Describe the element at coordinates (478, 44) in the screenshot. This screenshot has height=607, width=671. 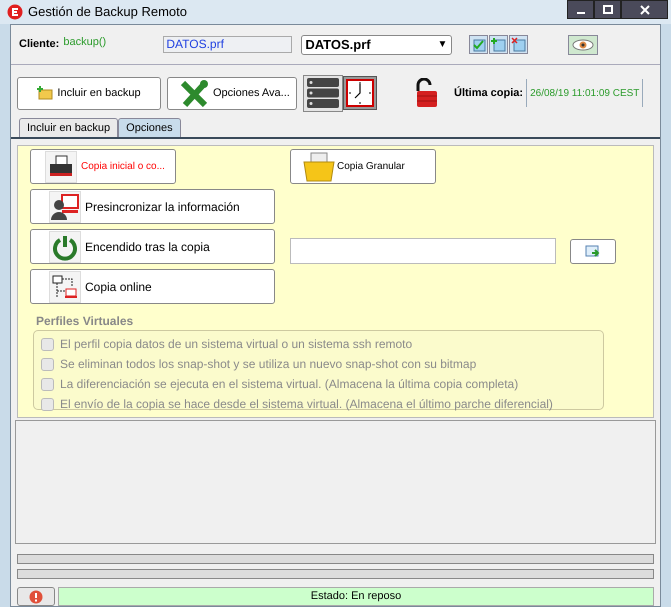
I see `accept-profile-button` at that location.